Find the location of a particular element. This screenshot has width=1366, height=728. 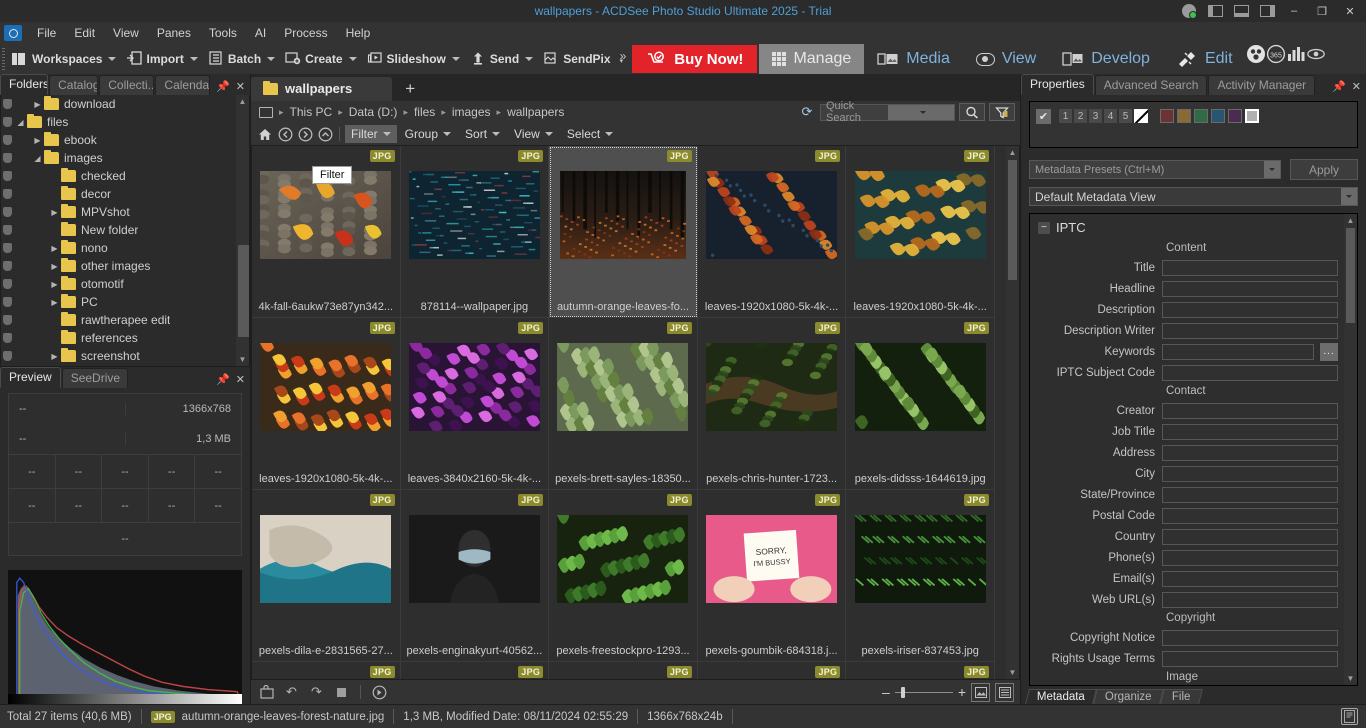

zoom-slider is located at coordinates (923, 692).